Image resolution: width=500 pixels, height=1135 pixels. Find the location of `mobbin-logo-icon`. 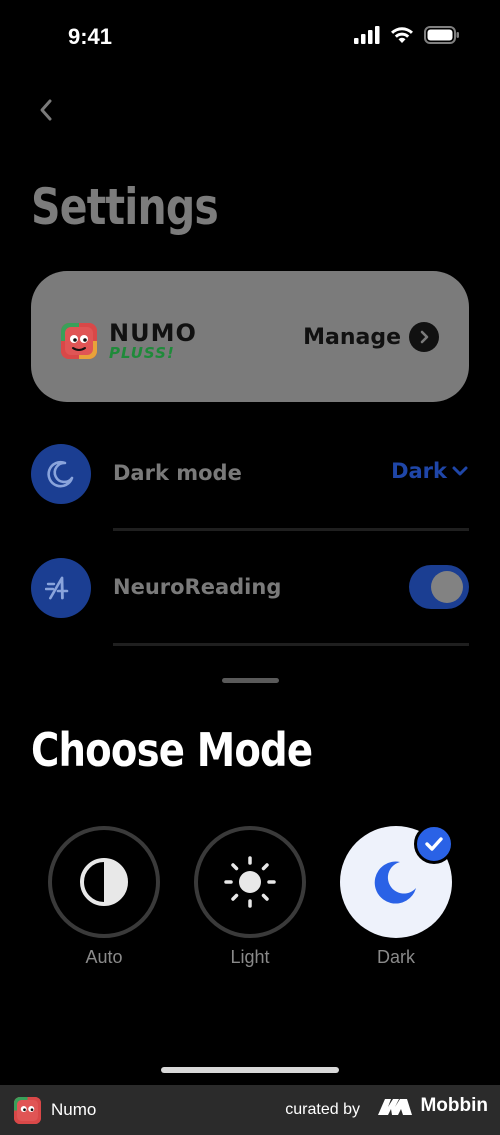

mobbin-logo-icon is located at coordinates (395, 1107).